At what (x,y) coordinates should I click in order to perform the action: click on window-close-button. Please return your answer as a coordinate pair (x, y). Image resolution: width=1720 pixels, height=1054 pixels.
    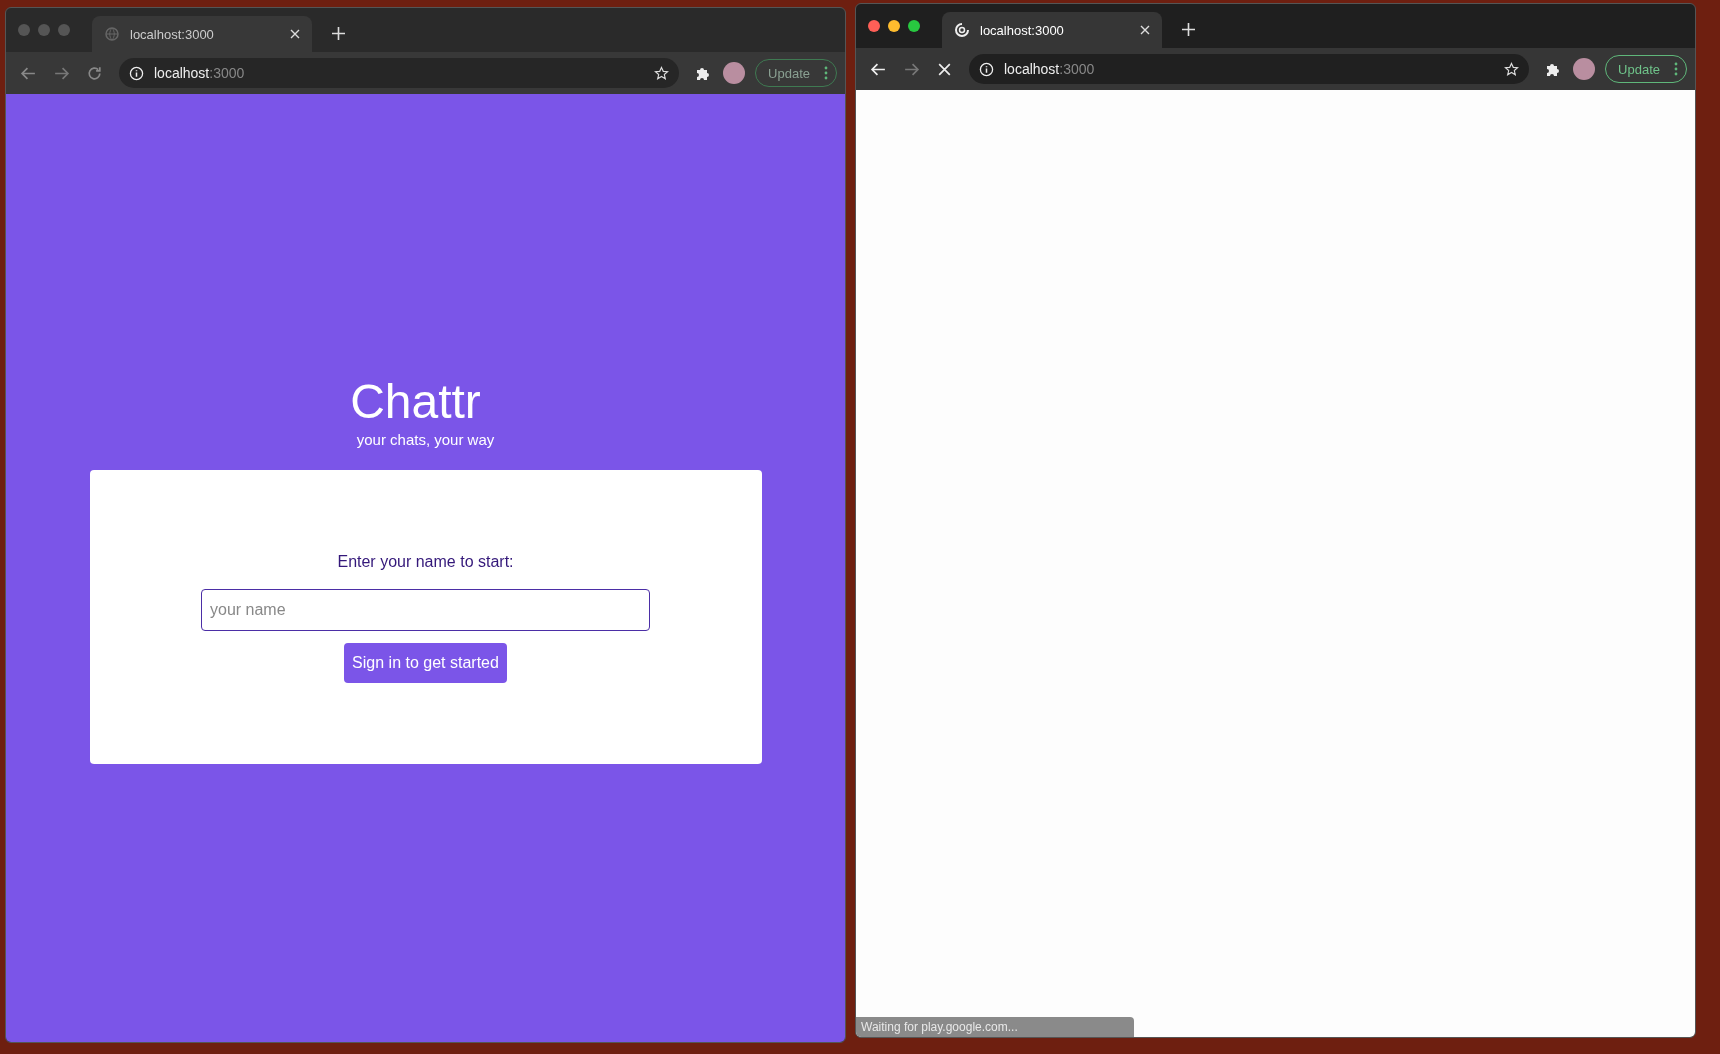
    Looking at the image, I should click on (874, 26).